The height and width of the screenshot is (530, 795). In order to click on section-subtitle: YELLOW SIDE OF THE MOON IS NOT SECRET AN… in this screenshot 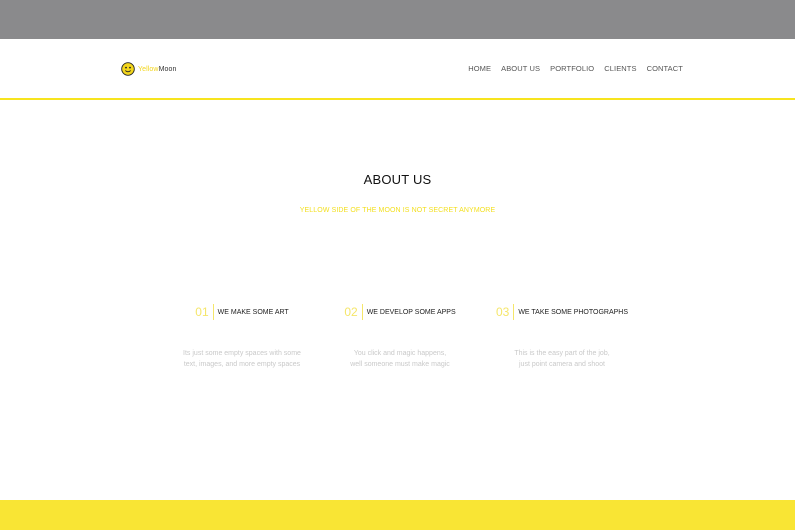, I will do `click(397, 210)`.